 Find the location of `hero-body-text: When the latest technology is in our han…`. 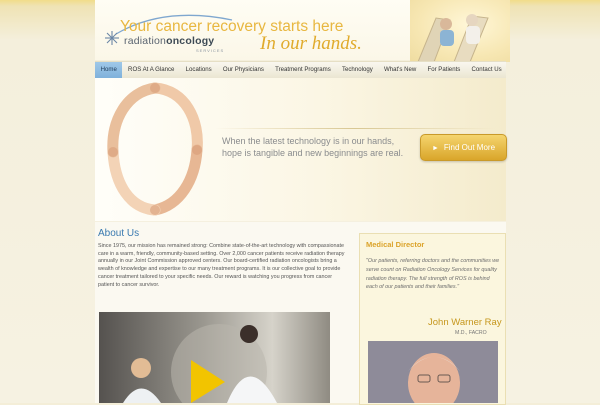

hero-body-text: When the latest technology is in our han… is located at coordinates (322, 147).